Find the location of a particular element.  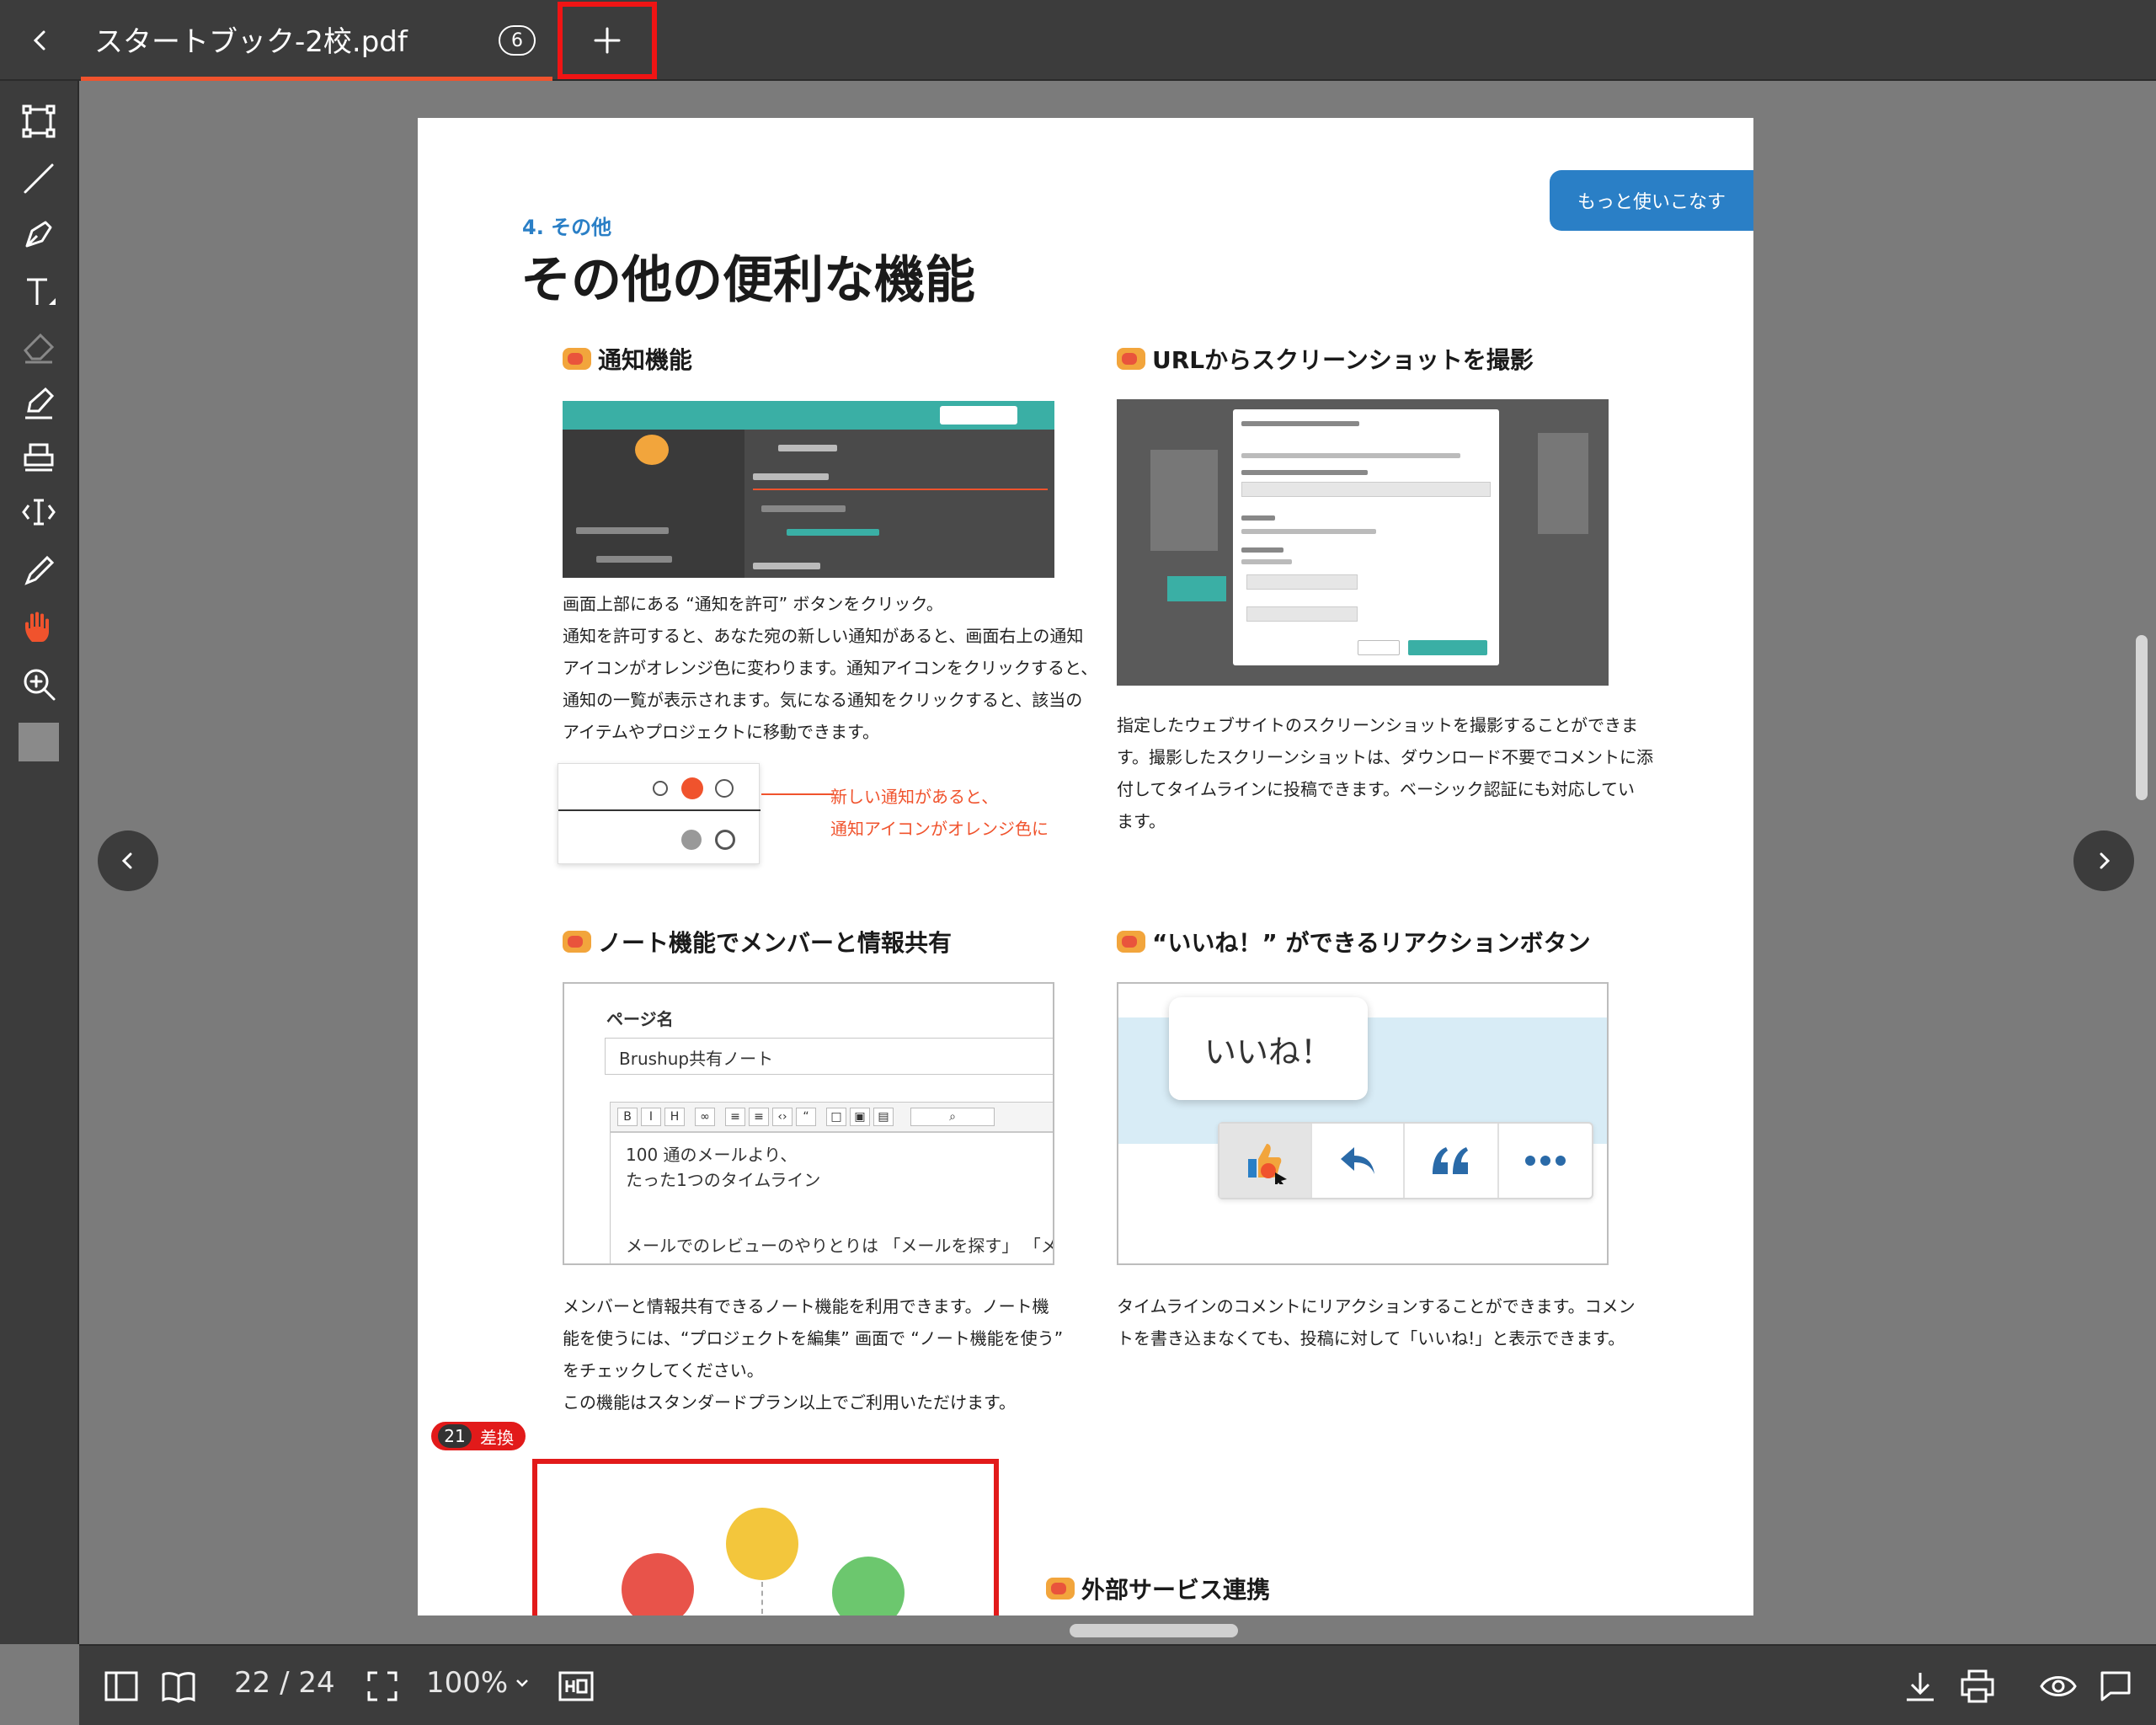

page-indicator: 22 / 24 is located at coordinates (284, 1683).